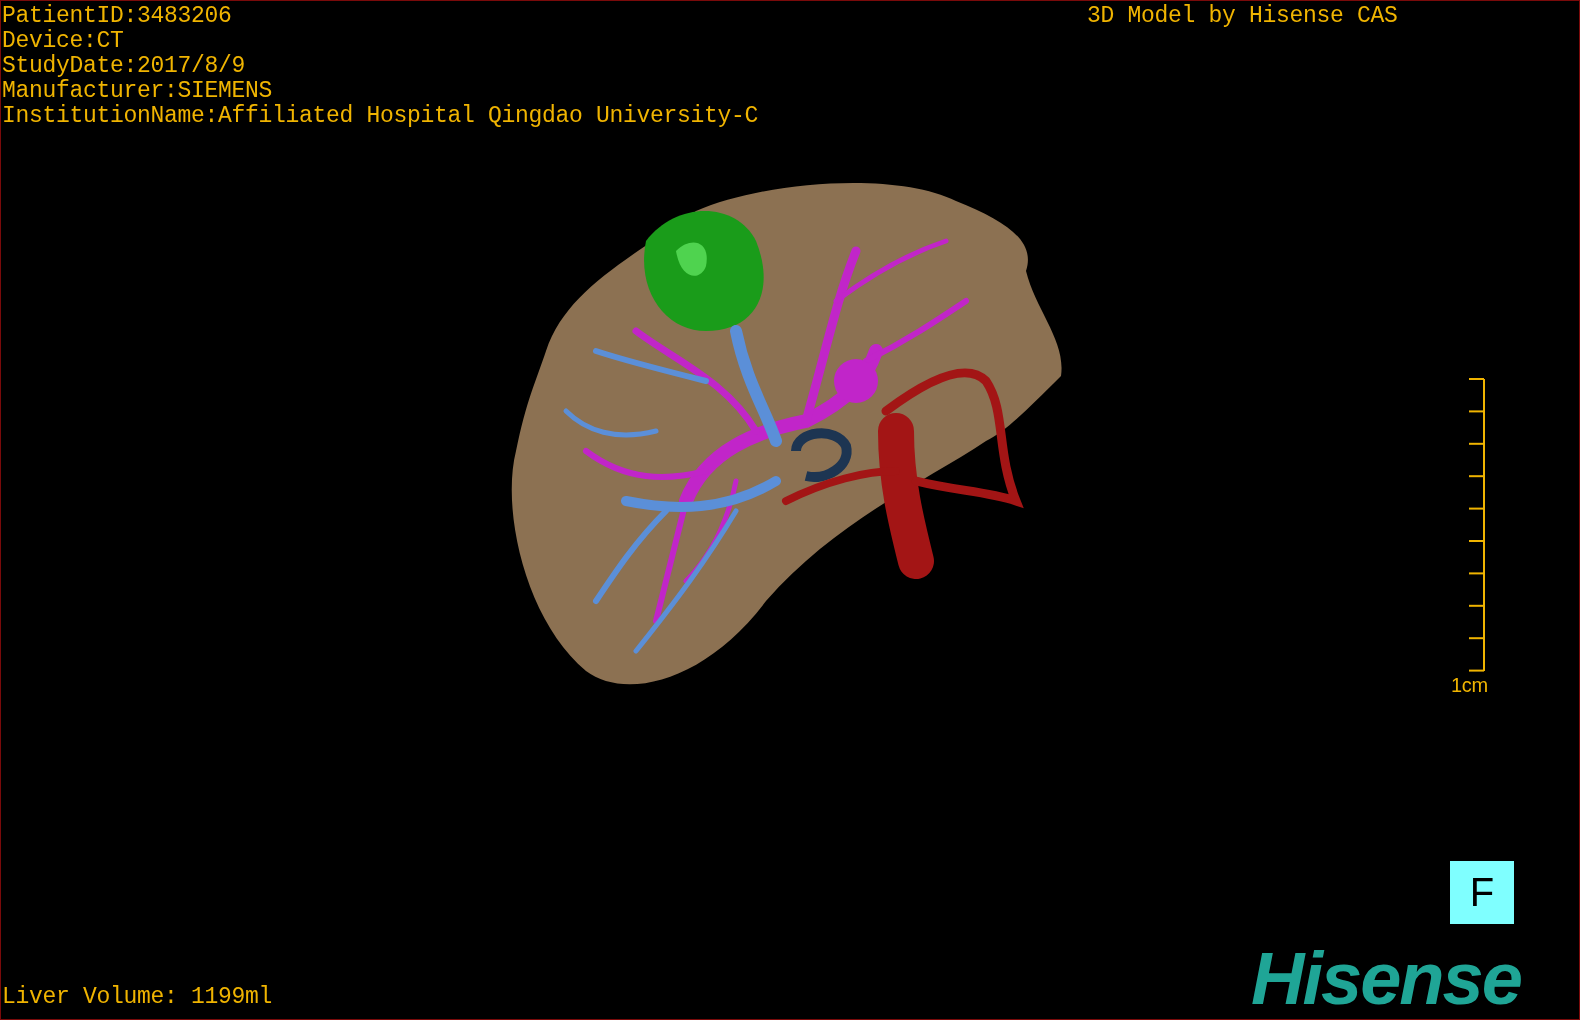 The width and height of the screenshot is (1580, 1020). Describe the element at coordinates (1386, 979) in the screenshot. I see `hisense-logo: Hisense` at that location.